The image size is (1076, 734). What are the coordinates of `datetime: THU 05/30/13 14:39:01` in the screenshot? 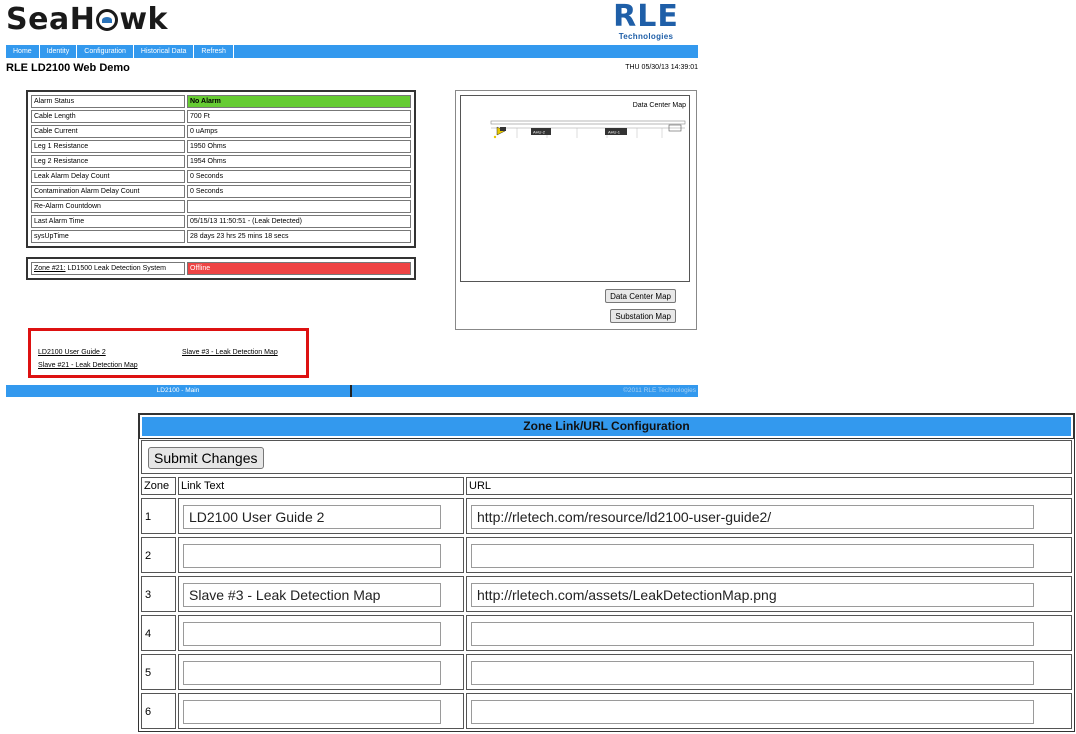 It's located at (661, 67).